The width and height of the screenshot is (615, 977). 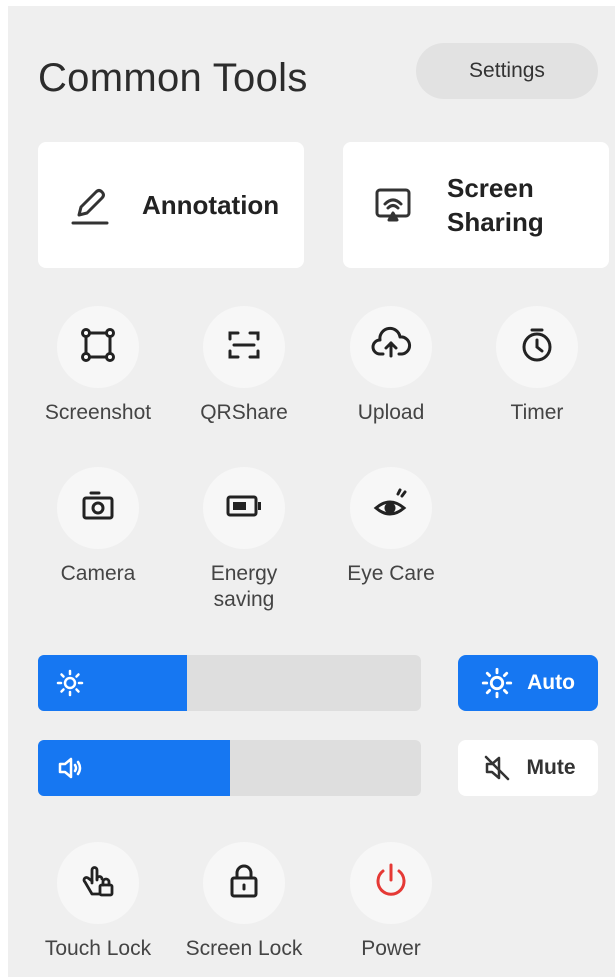 I want to click on timer-icon, so click(x=537, y=347).